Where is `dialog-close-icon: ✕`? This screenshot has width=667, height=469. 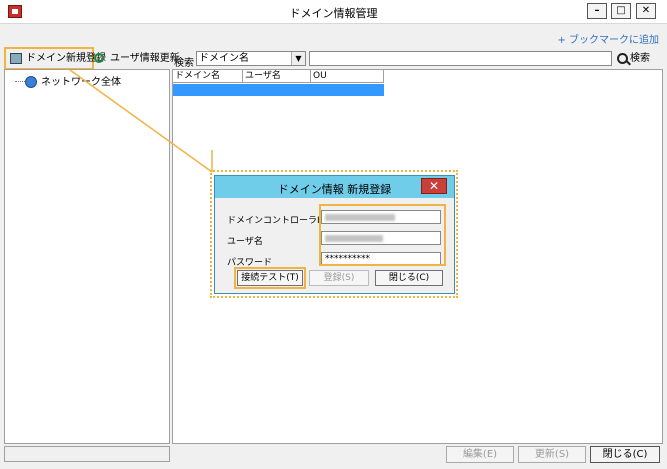
dialog-close-icon: ✕ is located at coordinates (434, 186).